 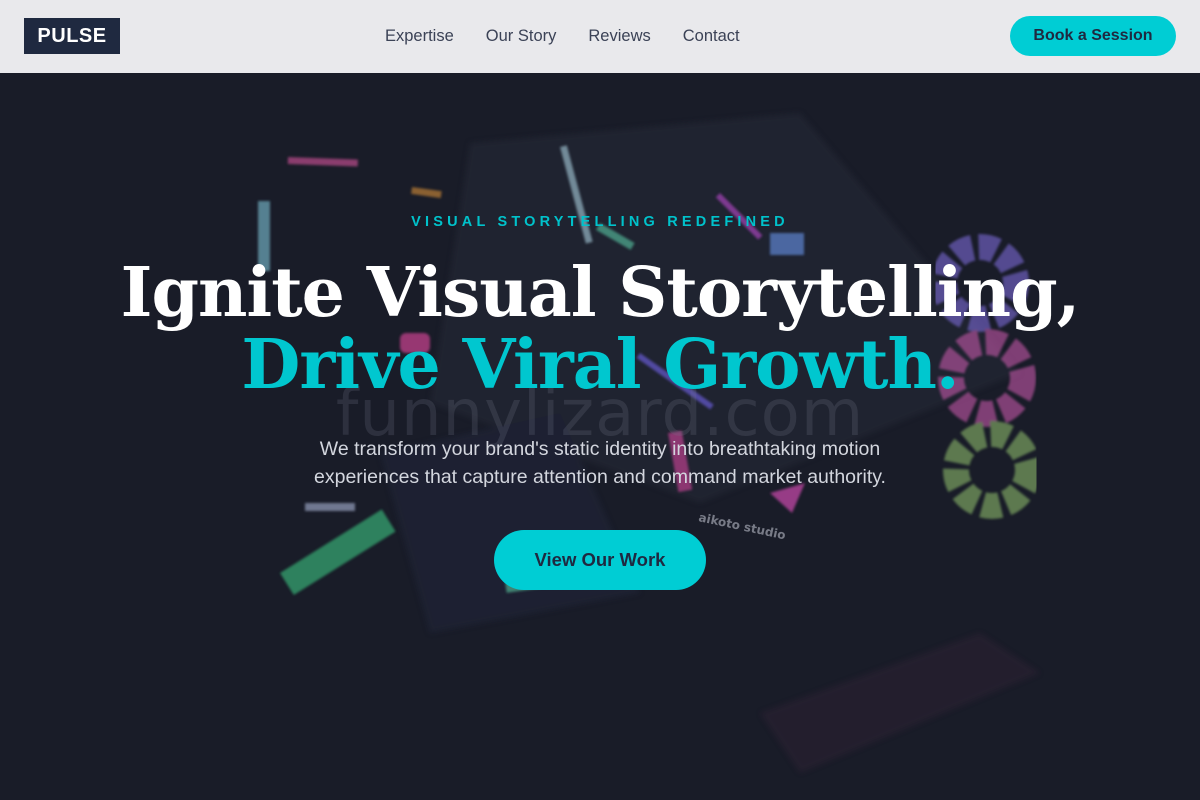 I want to click on studio-label-text: aikoto studio, so click(x=742, y=526).